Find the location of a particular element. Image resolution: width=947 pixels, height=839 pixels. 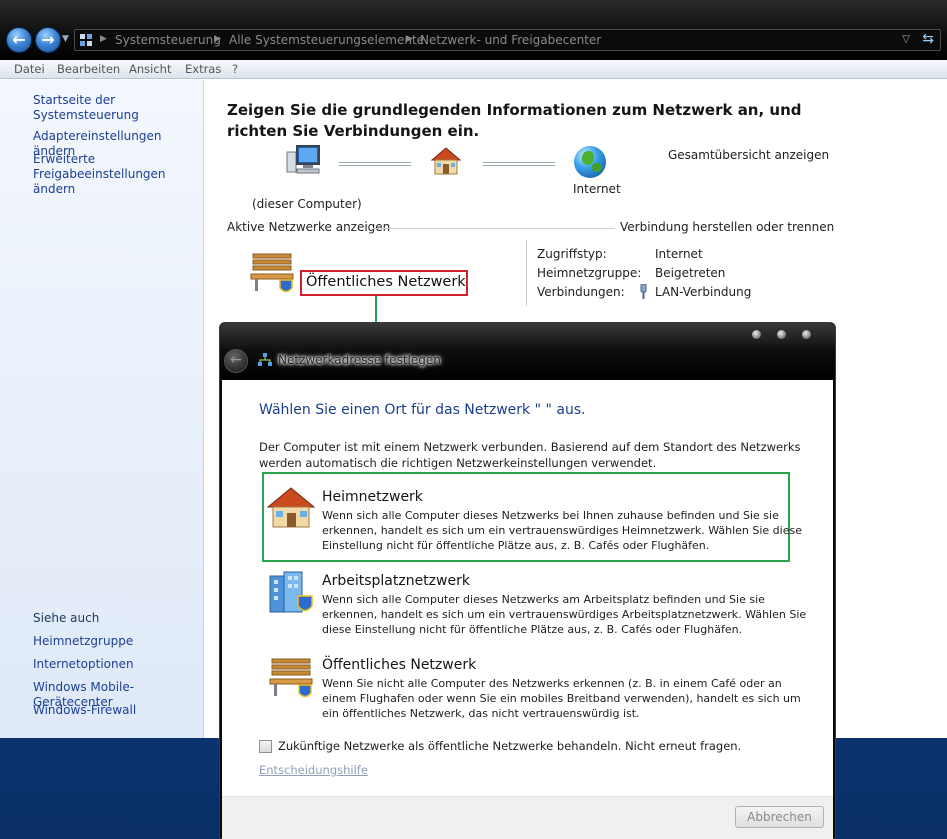

control-panel-icon is located at coordinates (86, 40).